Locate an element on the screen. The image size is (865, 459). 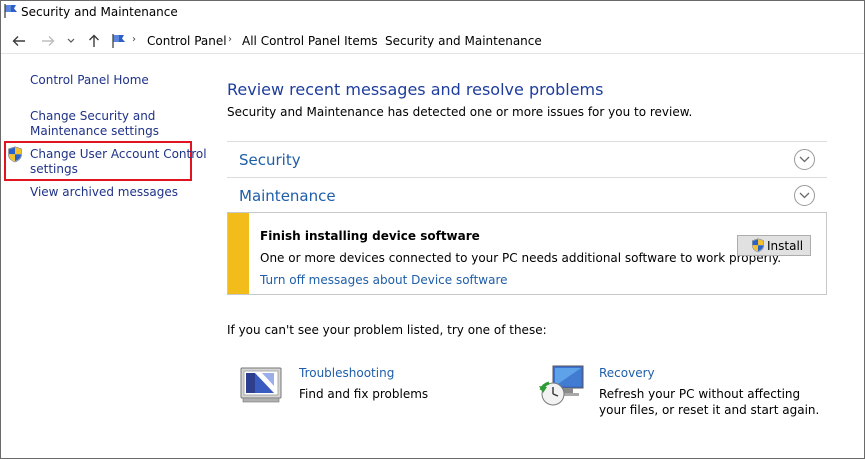
breadcrumb-all-items: All Control Panel Items is located at coordinates (310, 41).